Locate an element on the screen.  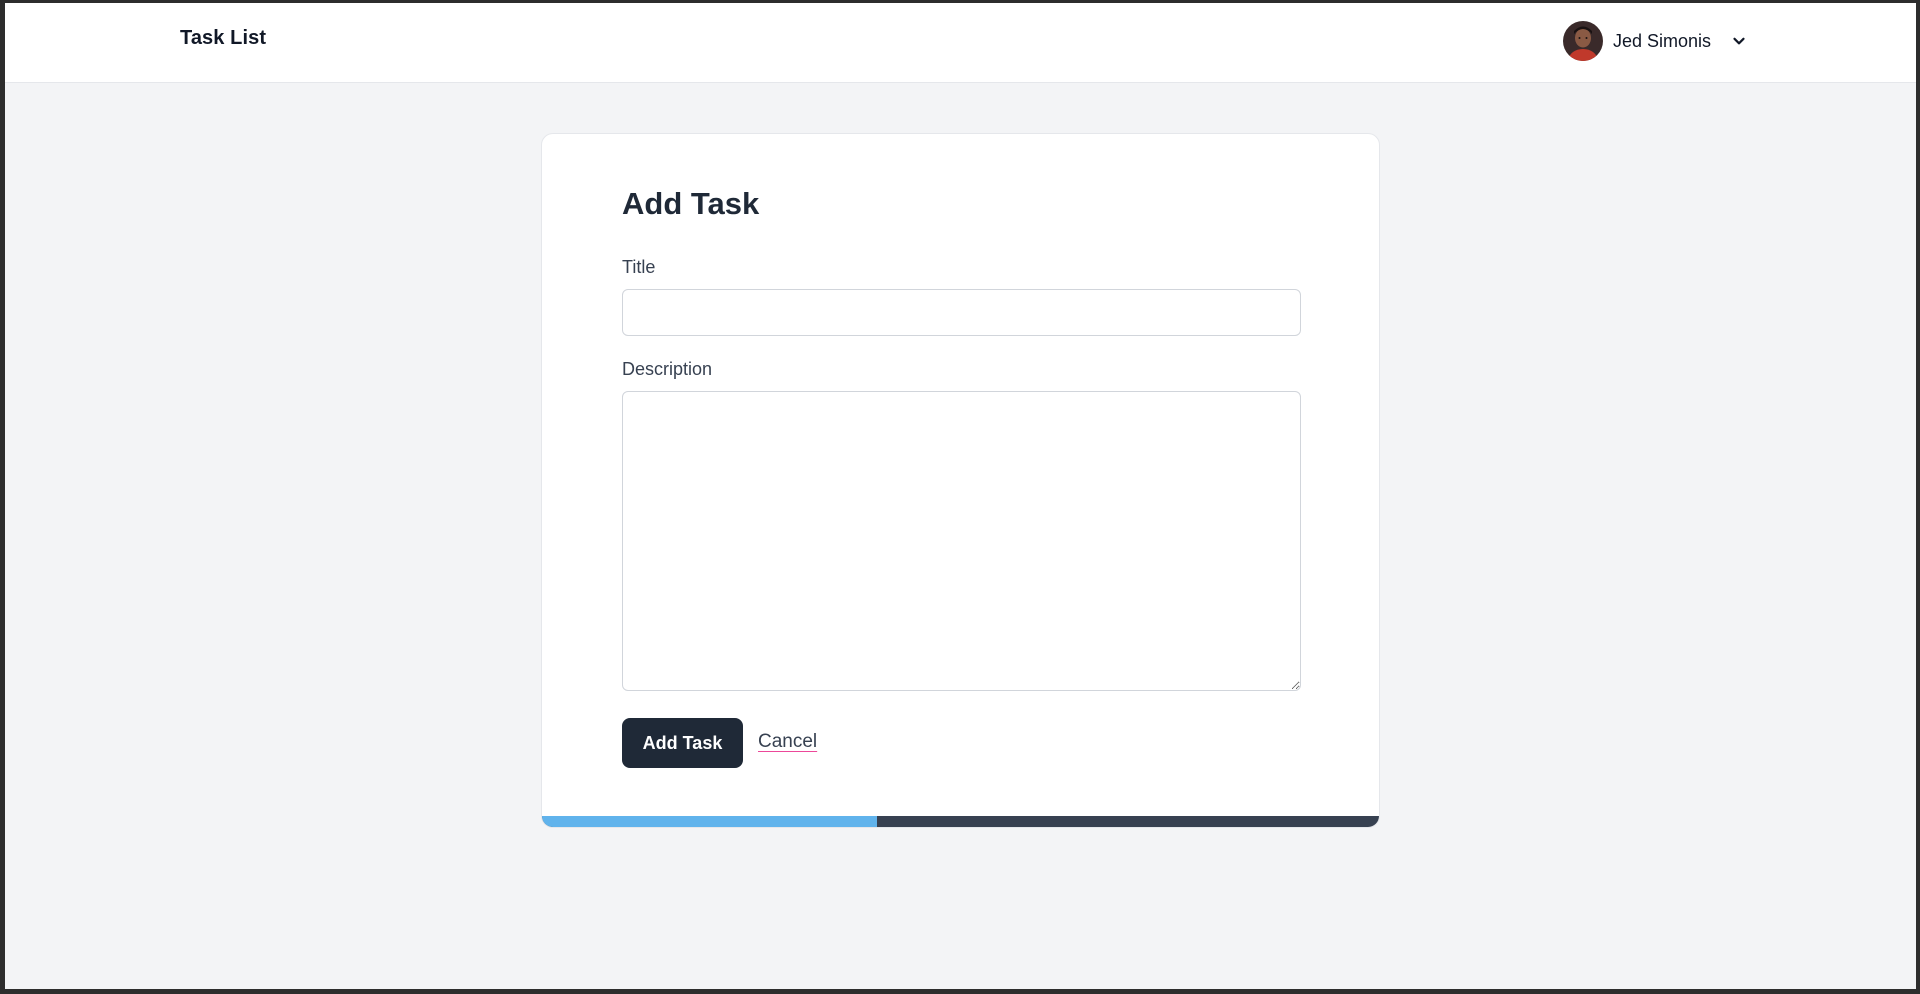
user-avatar is located at coordinates (1583, 41).